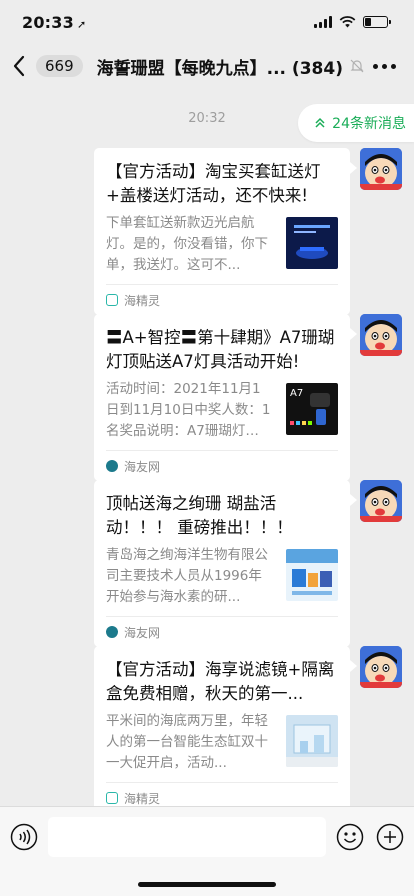 This screenshot has width=414, height=896. Describe the element at coordinates (323, 22) in the screenshot. I see `cellular-signal-icon` at that location.